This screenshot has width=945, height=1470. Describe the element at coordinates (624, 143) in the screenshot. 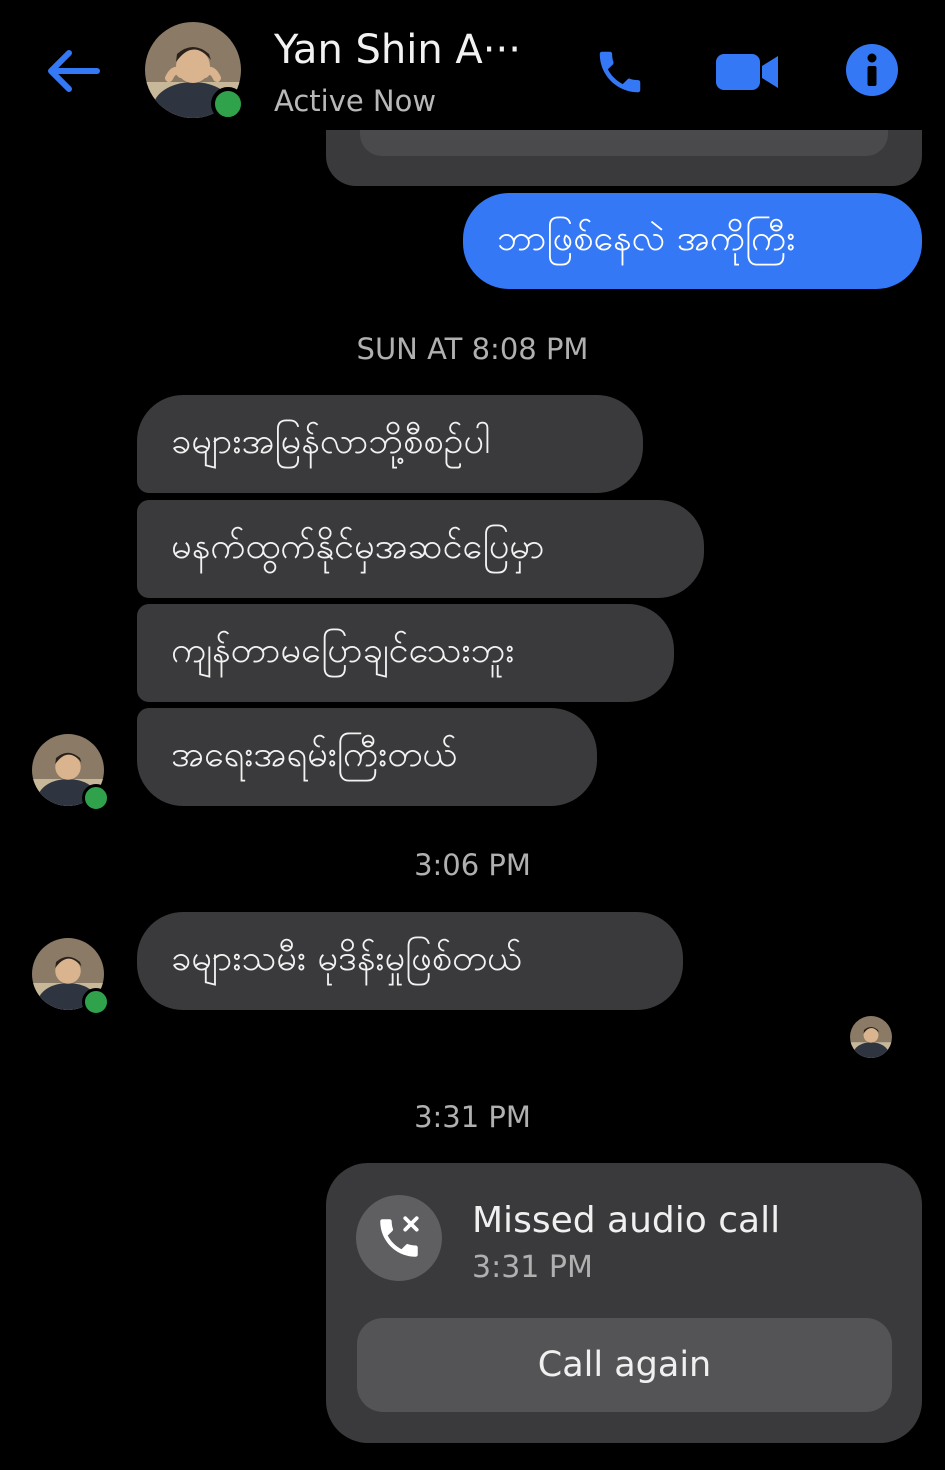

I see `previous-message-inner` at that location.